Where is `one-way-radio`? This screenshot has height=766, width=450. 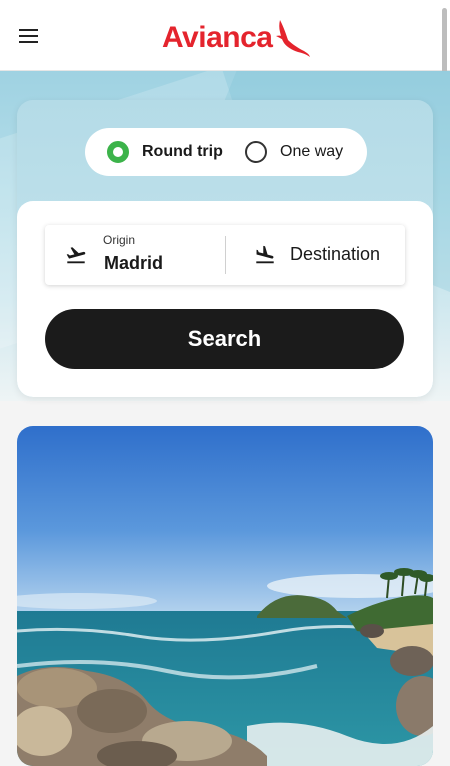
one-way-radio is located at coordinates (256, 152).